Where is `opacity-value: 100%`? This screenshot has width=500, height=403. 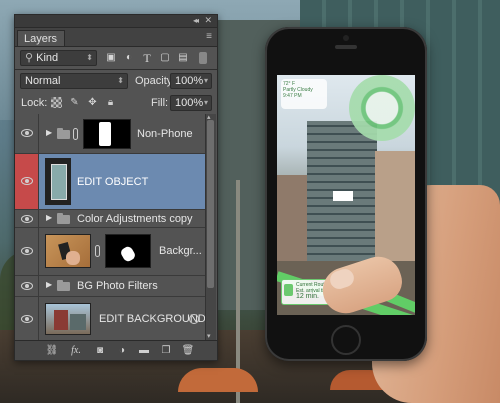 opacity-value: 100% is located at coordinates (189, 81).